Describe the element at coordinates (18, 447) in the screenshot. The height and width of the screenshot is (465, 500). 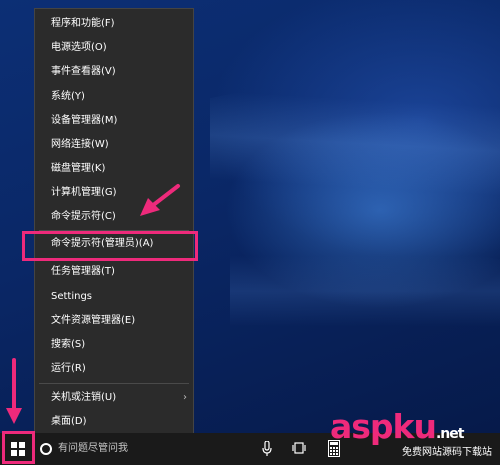
I see `highlight-box-start-button` at that location.